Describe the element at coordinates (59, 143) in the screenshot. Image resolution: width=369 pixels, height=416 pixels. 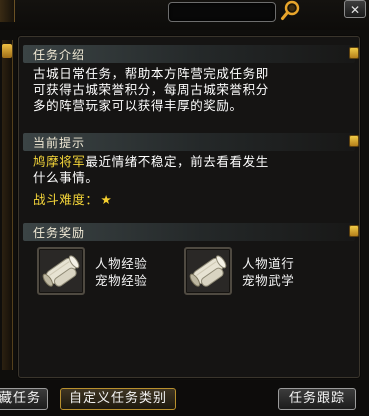
I see `hint-section-title: 当前提示` at that location.